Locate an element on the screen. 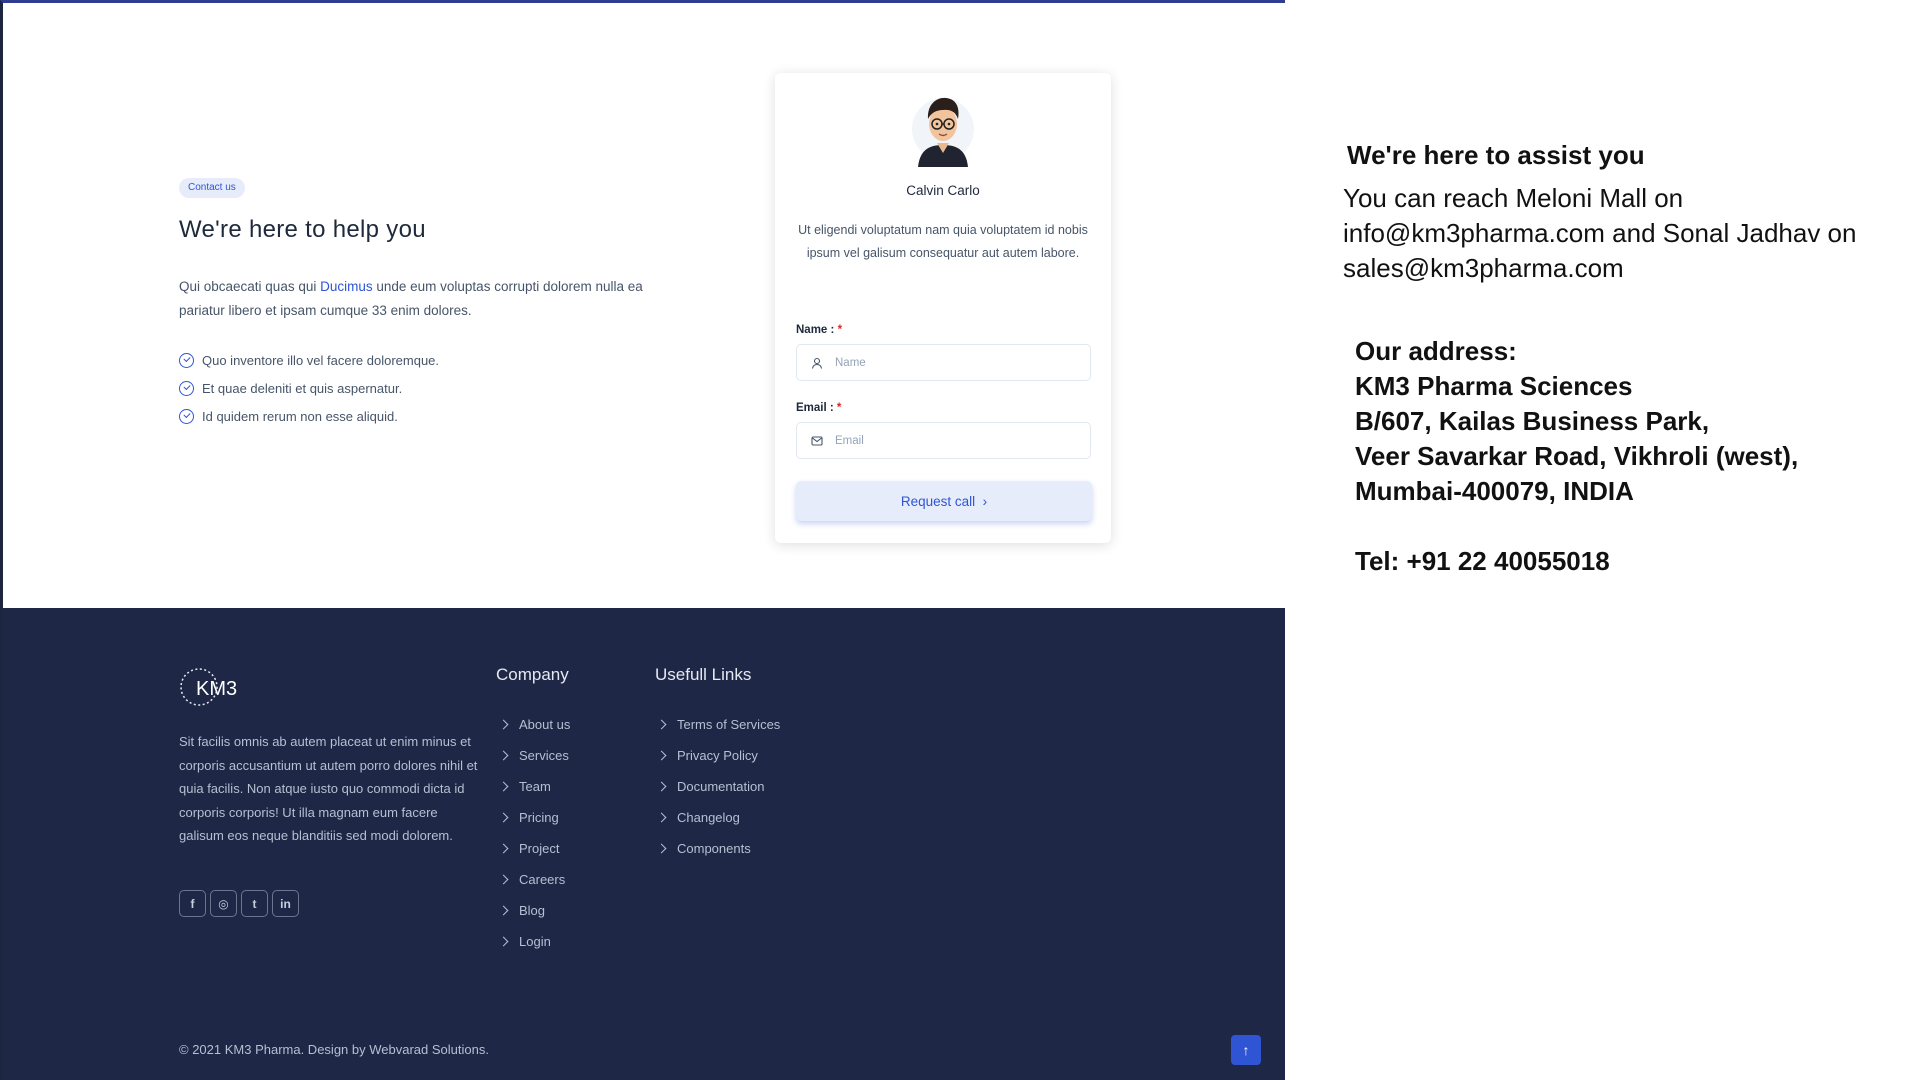 This screenshot has height=1080, width=1920. name-field is located at coordinates (943, 362).